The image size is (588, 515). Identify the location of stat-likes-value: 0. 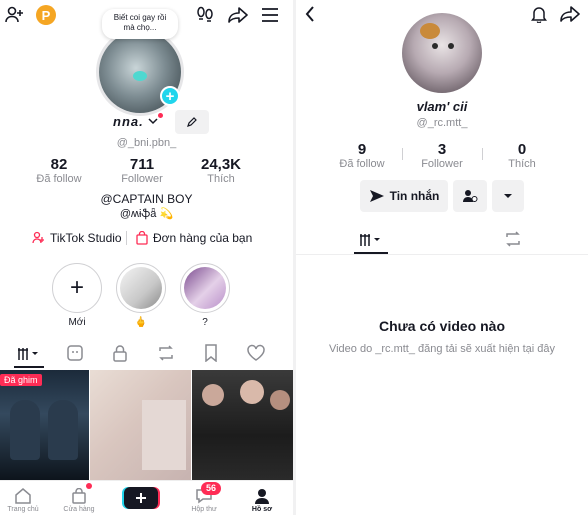
(522, 149).